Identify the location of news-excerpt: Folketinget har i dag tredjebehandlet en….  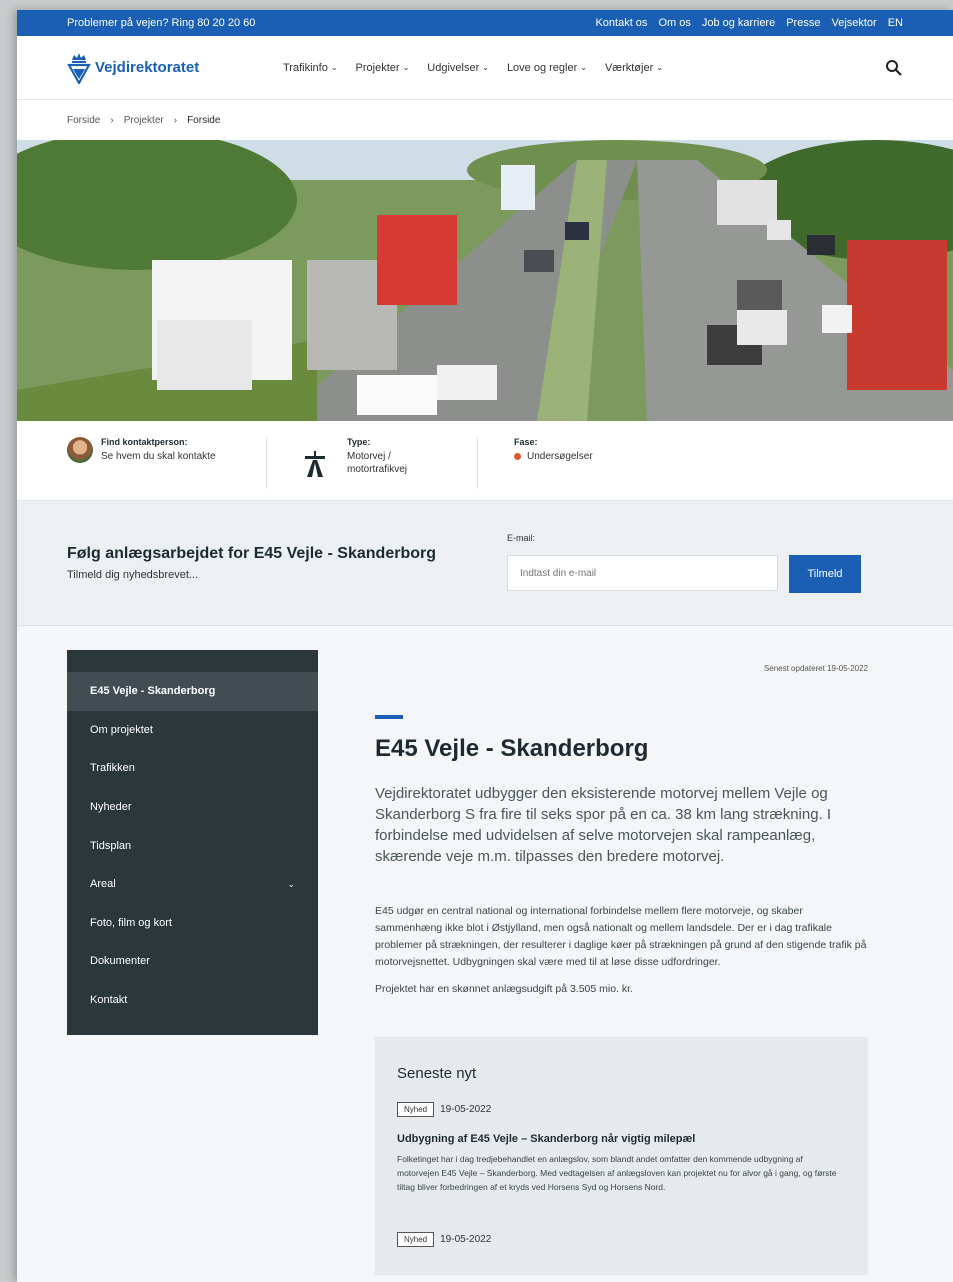
(617, 1173).